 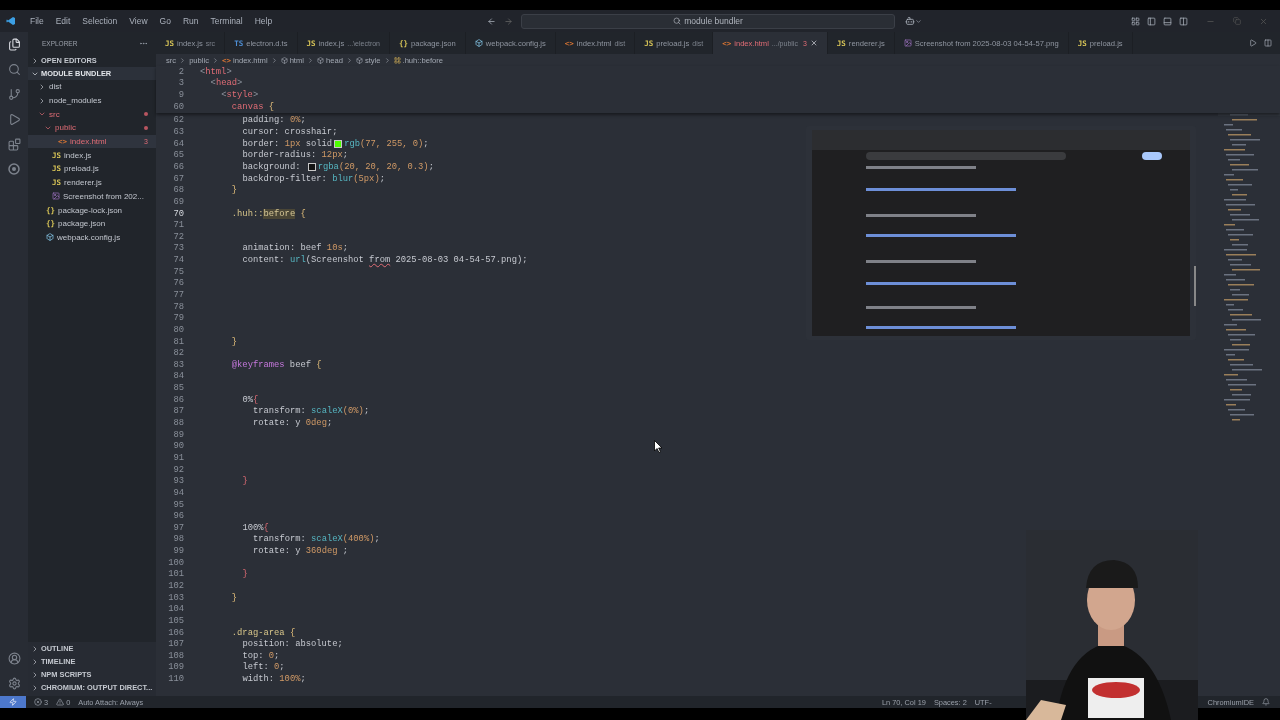 What do you see at coordinates (1268, 43) in the screenshot?
I see `split-editor-icon` at bounding box center [1268, 43].